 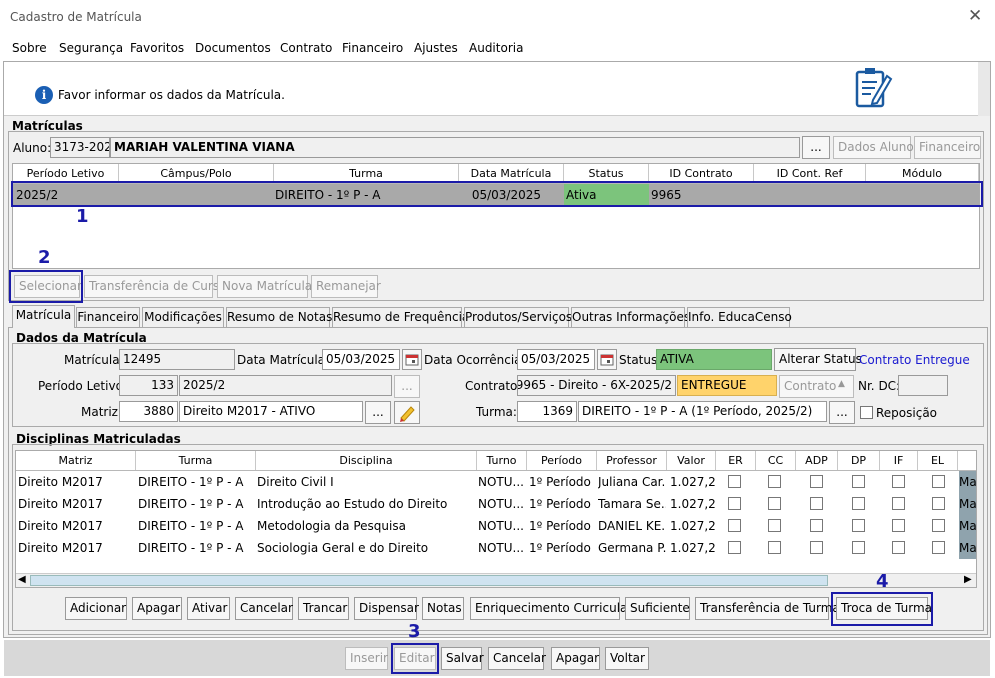 I want to click on contrato-status-field: ENTREGUE, so click(x=727, y=385).